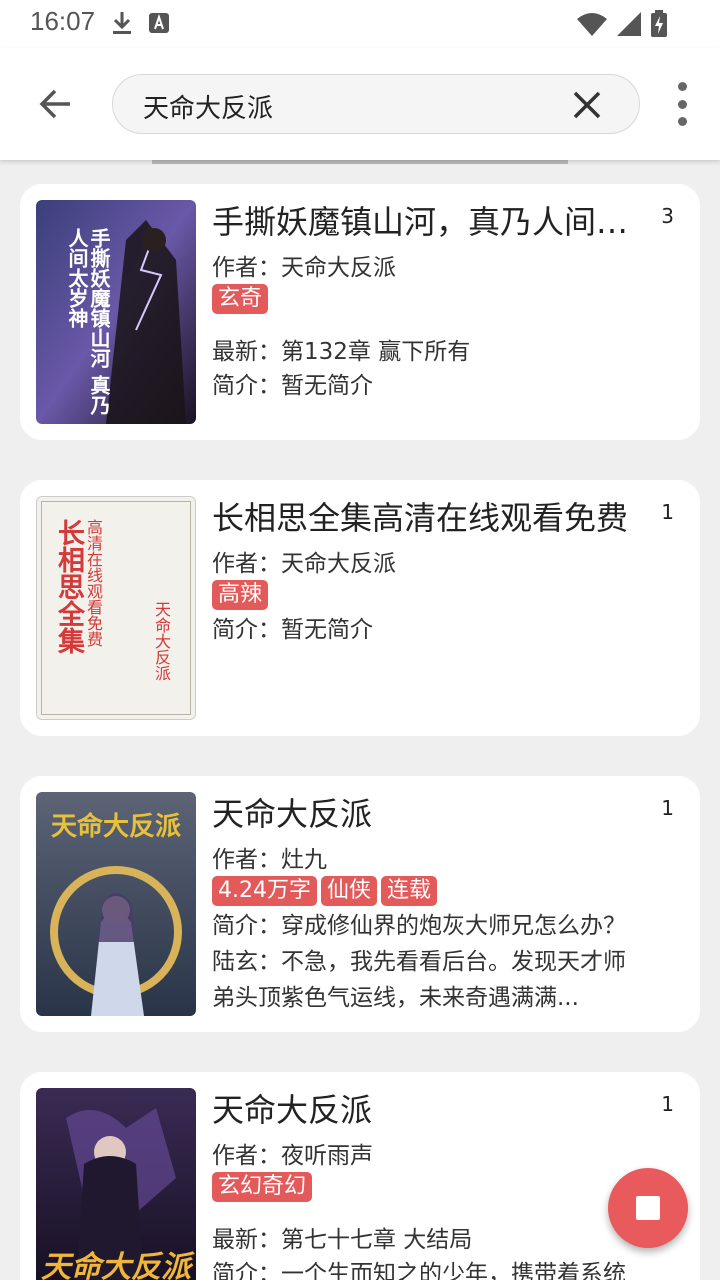  I want to click on stop-icon, so click(648, 1208).